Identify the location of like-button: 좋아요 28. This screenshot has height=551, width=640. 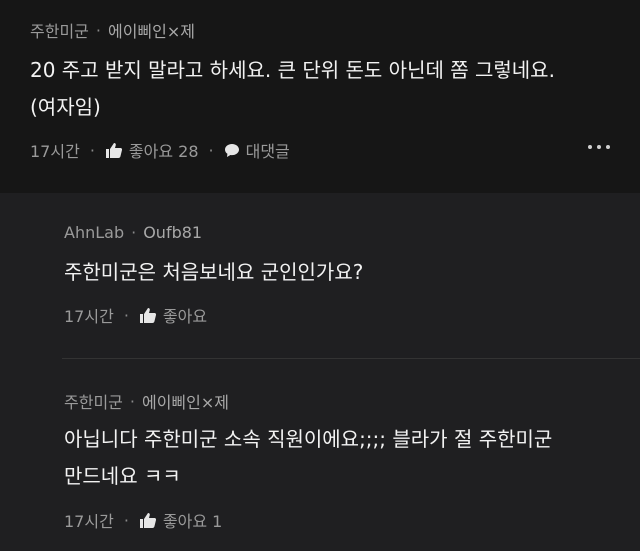
(152, 150).